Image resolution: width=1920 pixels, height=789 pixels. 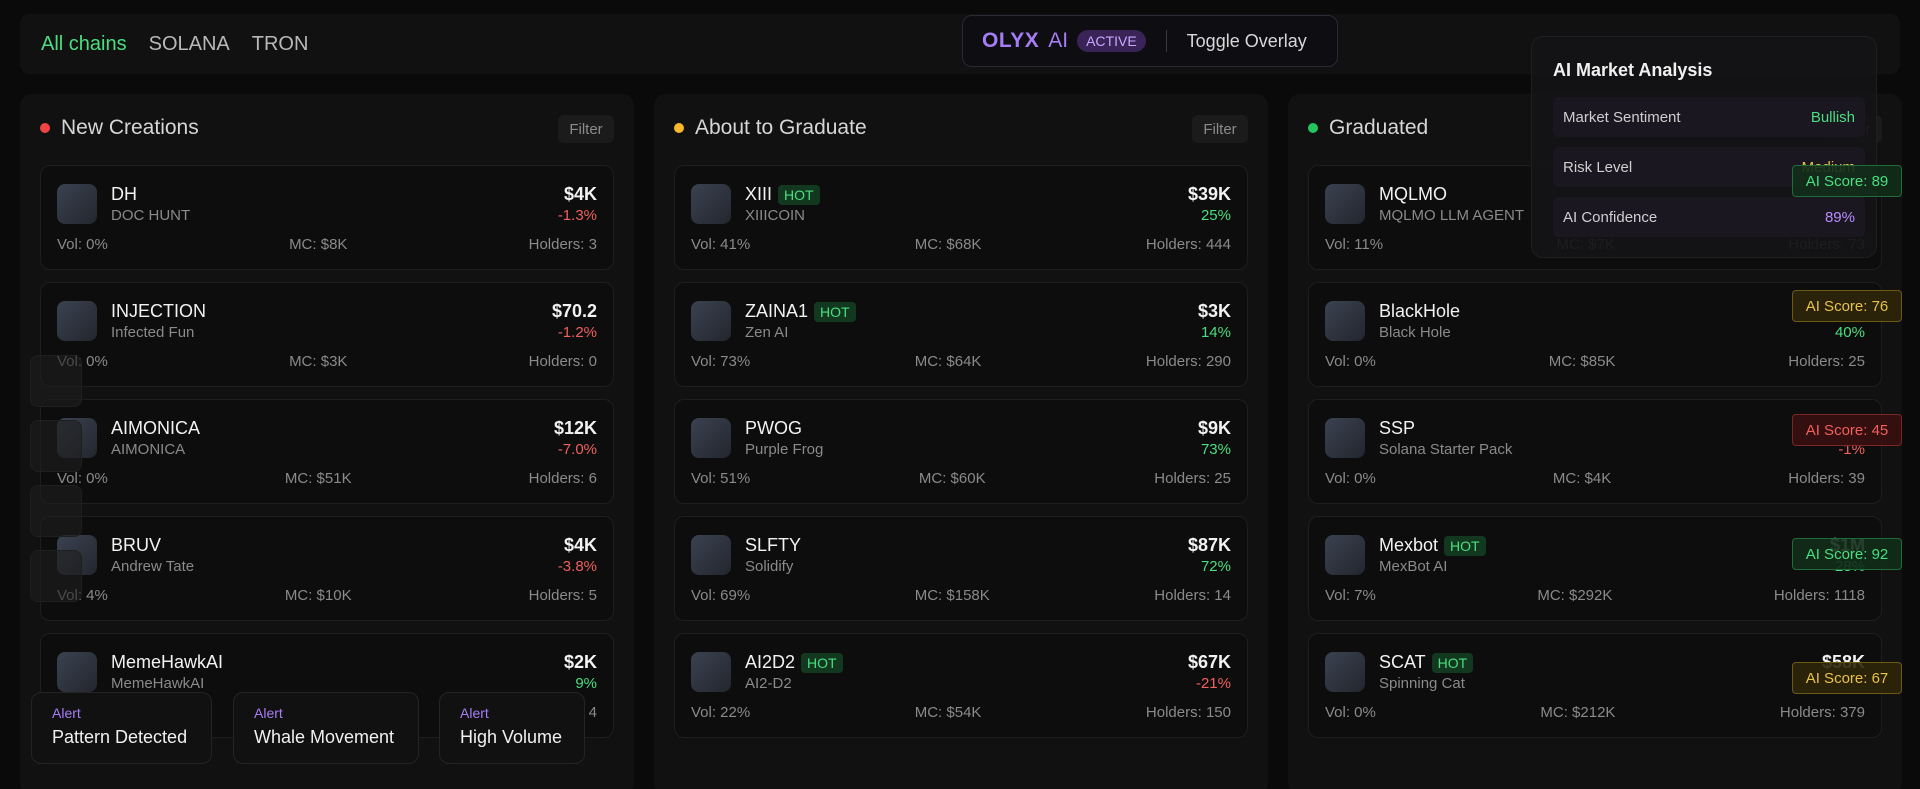 What do you see at coordinates (768, 683) in the screenshot?
I see `token-subtitle: AI2-D2` at bounding box center [768, 683].